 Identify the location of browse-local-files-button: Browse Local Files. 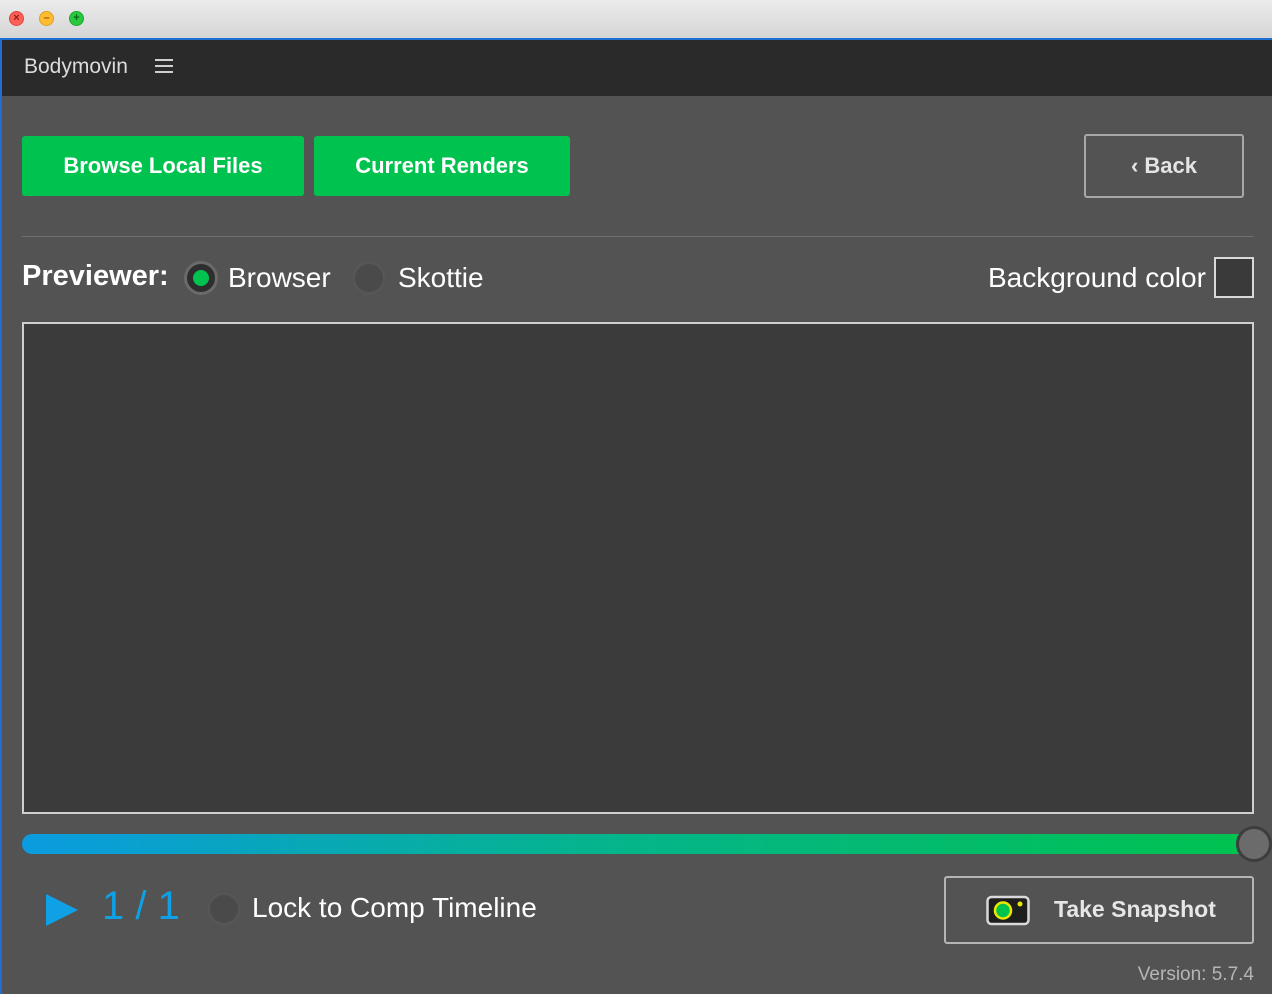
(163, 166).